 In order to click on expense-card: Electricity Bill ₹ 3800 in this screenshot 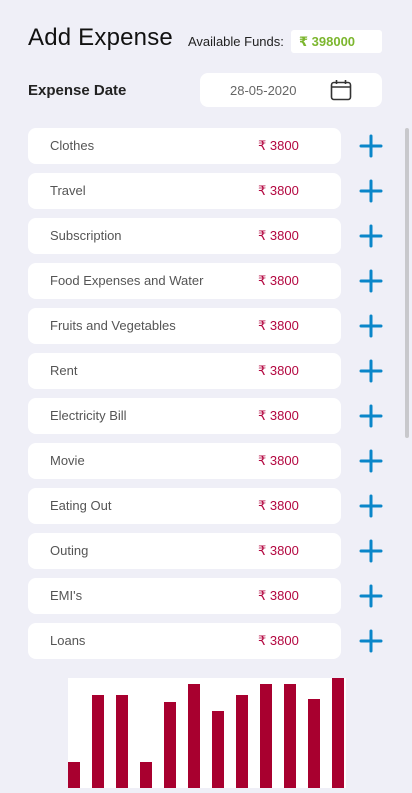, I will do `click(184, 416)`.